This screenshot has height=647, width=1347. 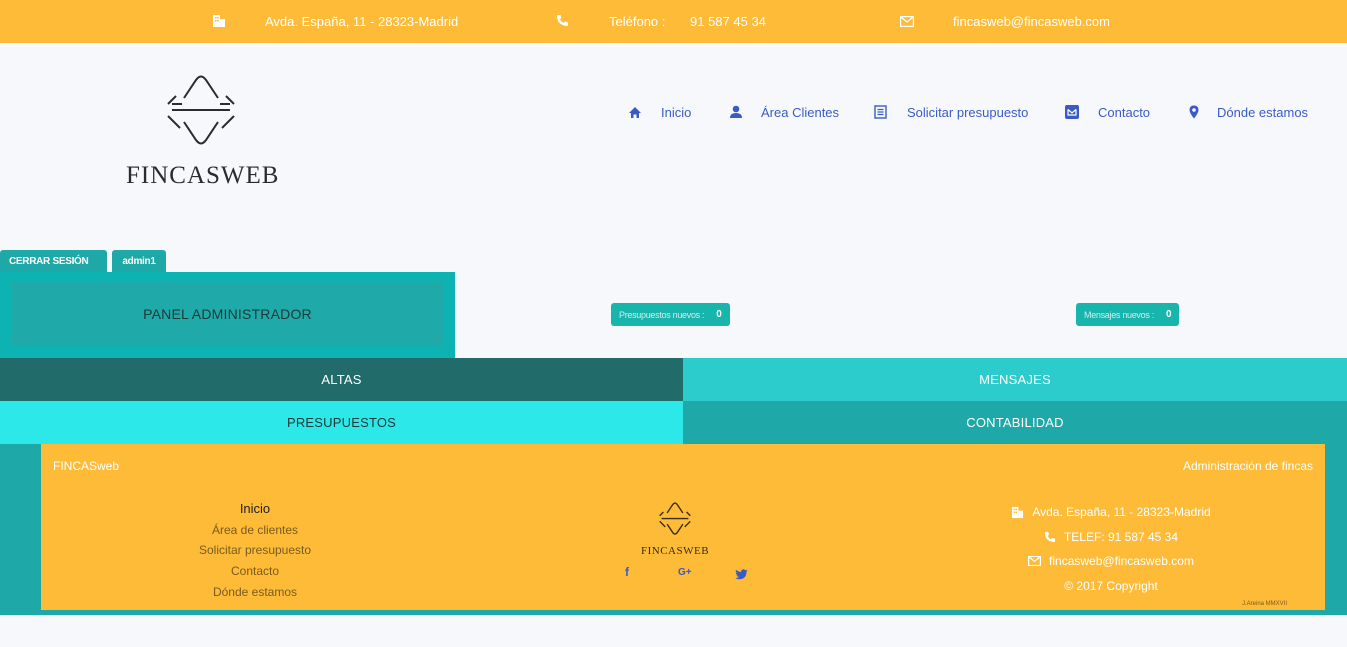 What do you see at coordinates (1121, 561) in the screenshot?
I see `footer-email: fincasweb@fincasweb.com` at bounding box center [1121, 561].